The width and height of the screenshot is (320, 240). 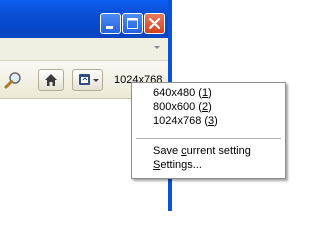 What do you see at coordinates (84, 19) in the screenshot?
I see `title-bar` at bounding box center [84, 19].